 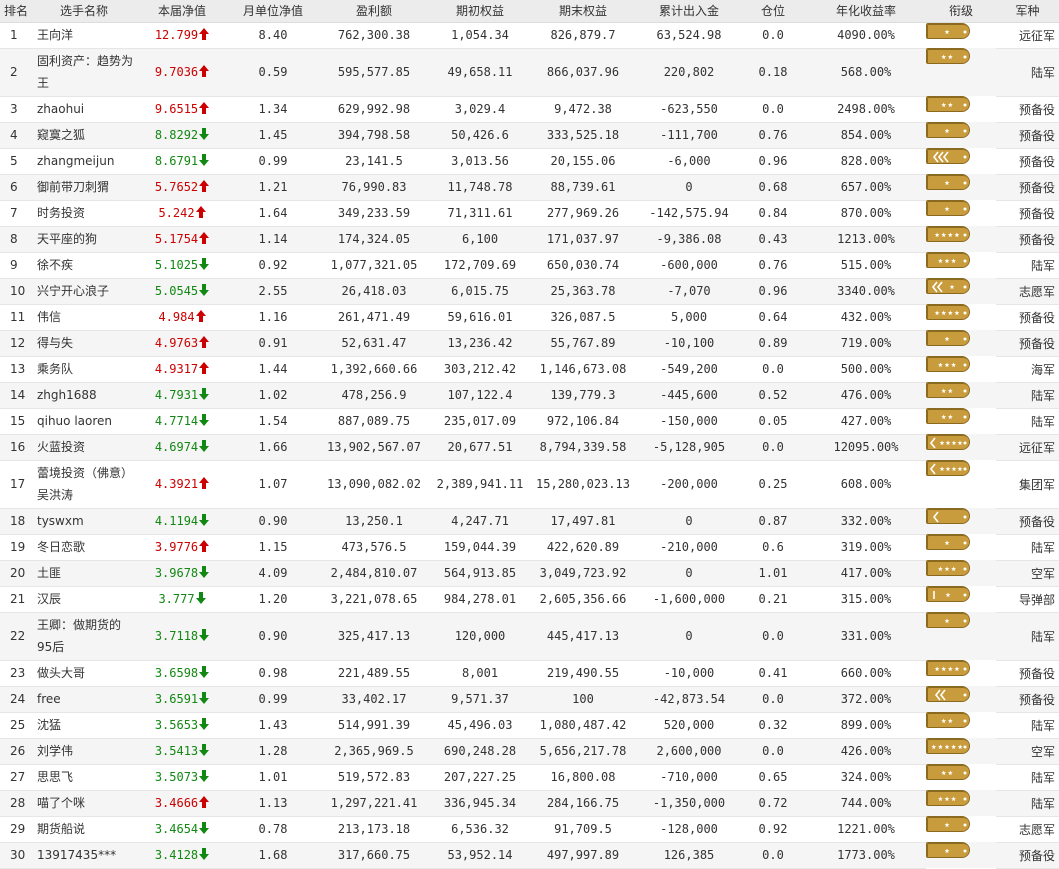 What do you see at coordinates (84, 109) in the screenshot?
I see `player-name: zhaohui` at bounding box center [84, 109].